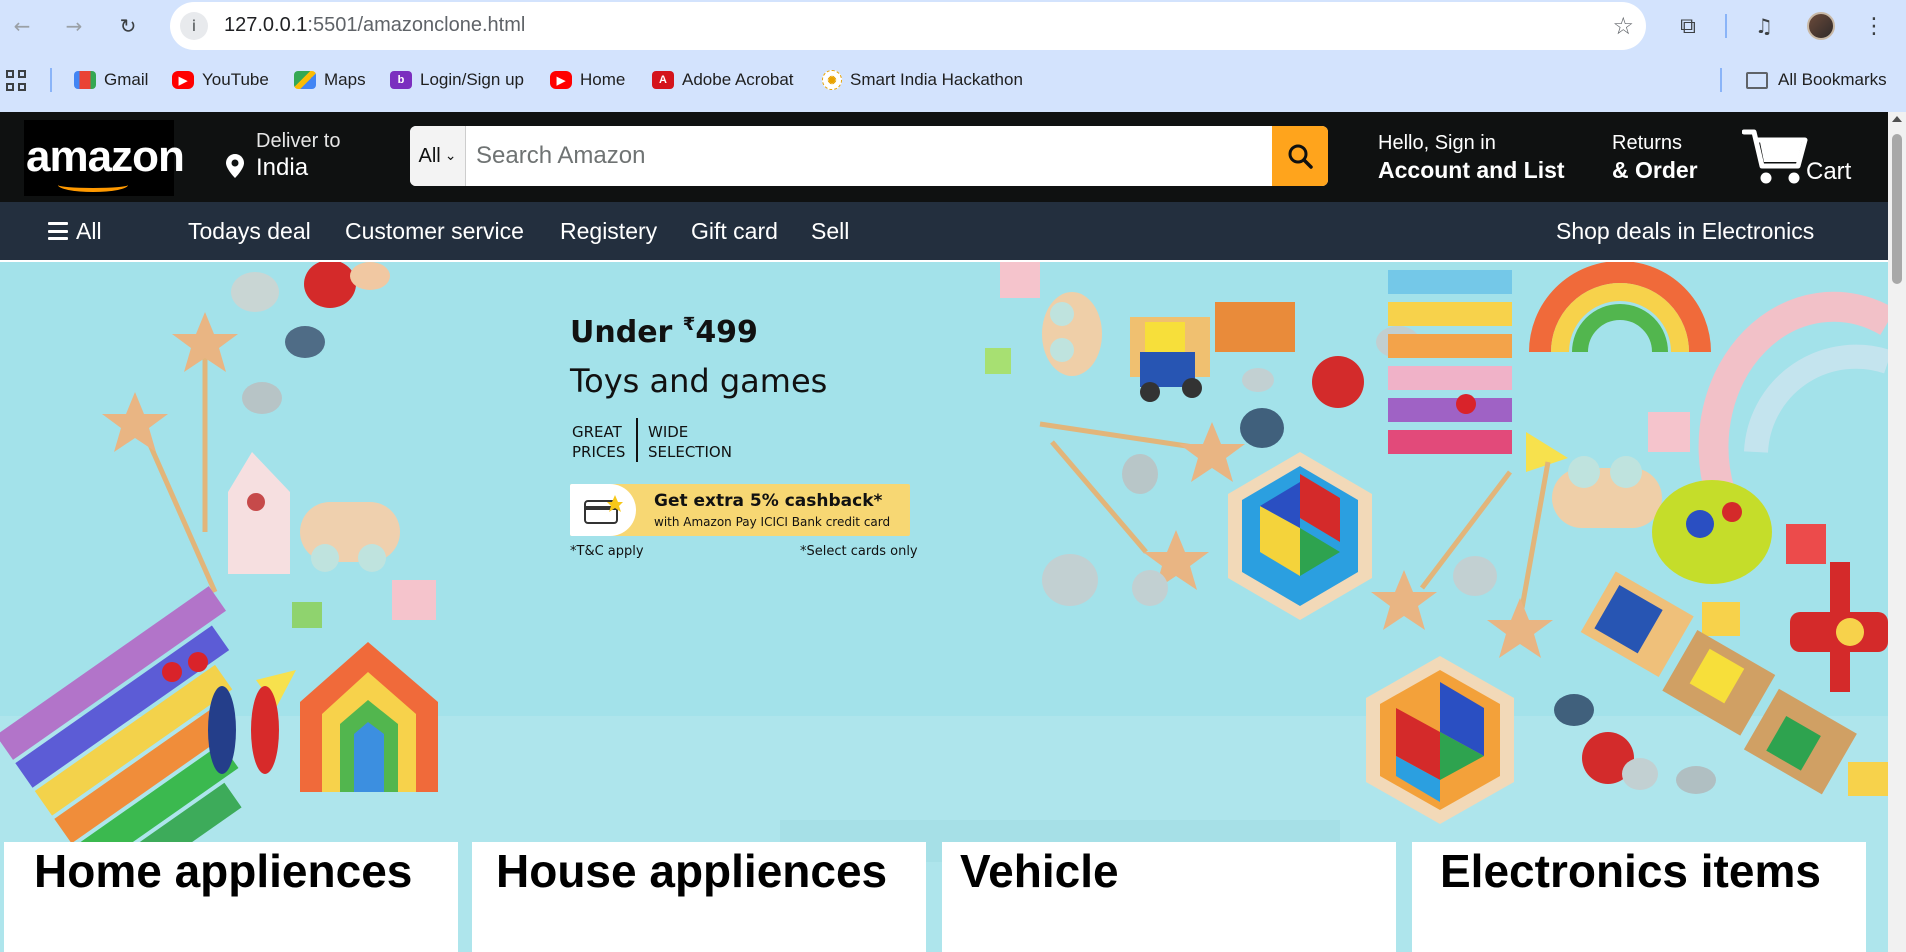 The image size is (1906, 952). I want to click on bookmark-label: Gmail, so click(126, 79).